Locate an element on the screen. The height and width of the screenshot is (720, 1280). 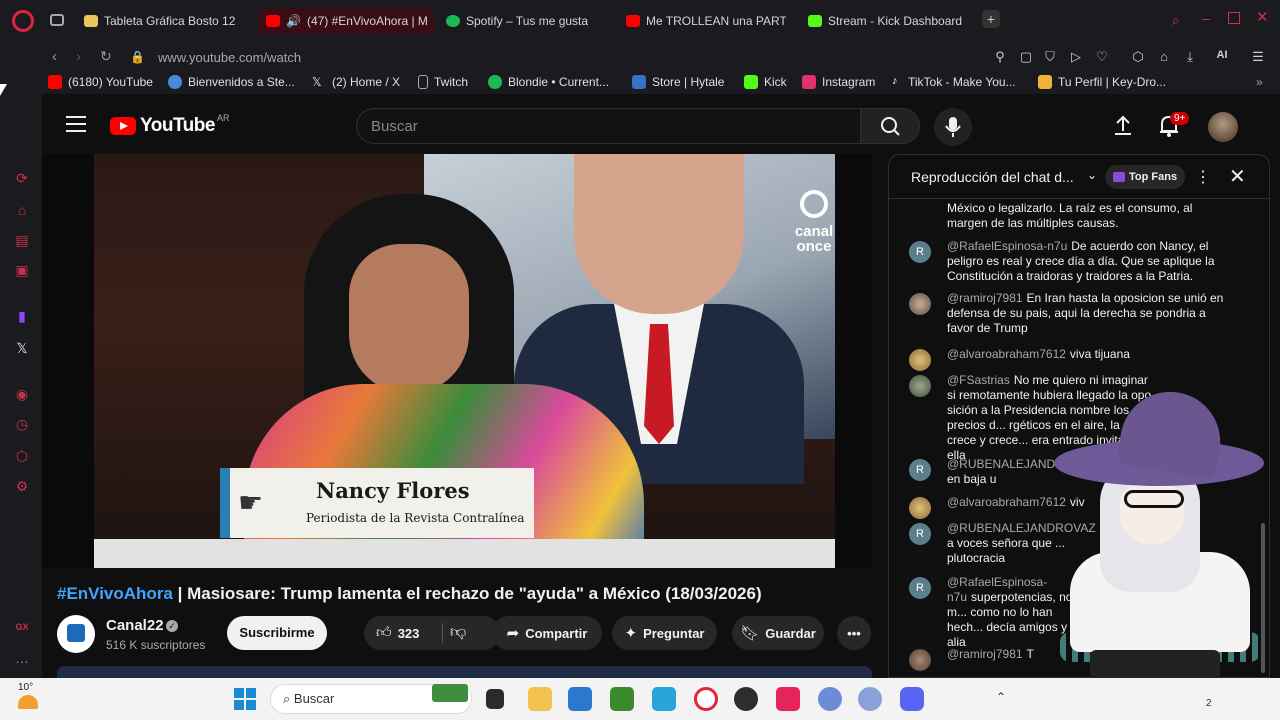
account-avatar is located at coordinates (1223, 127).